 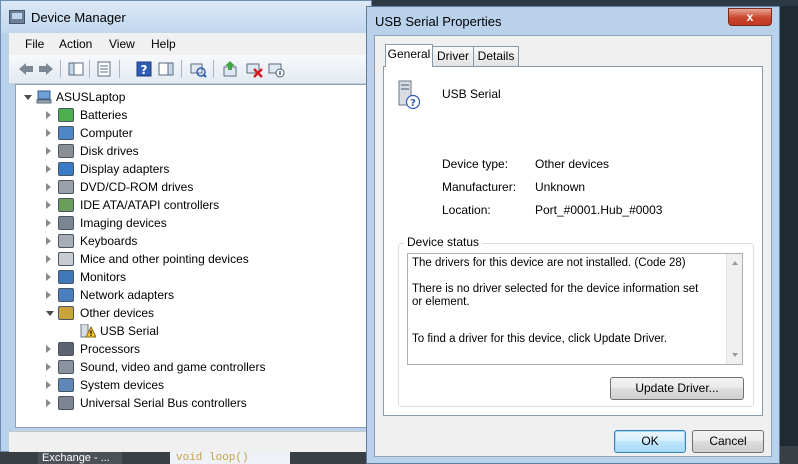 I want to click on dialog-title: USB Serial Properties, so click(x=438, y=21).